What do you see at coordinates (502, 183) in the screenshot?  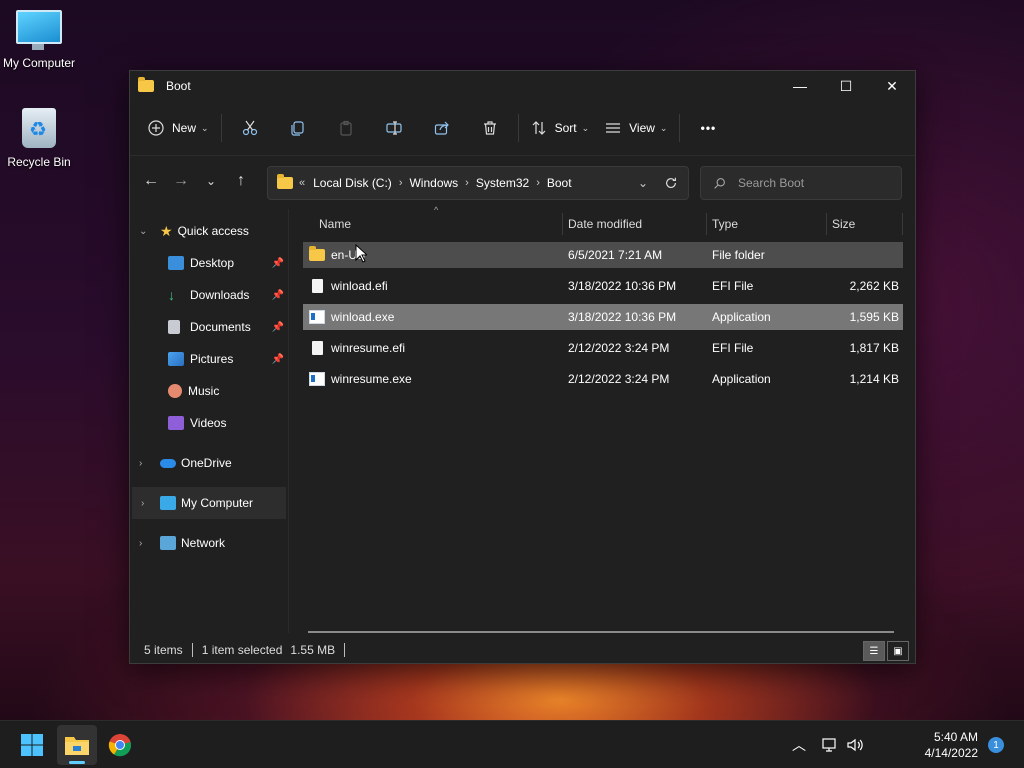 I see `breadcrumb-system32: System32` at bounding box center [502, 183].